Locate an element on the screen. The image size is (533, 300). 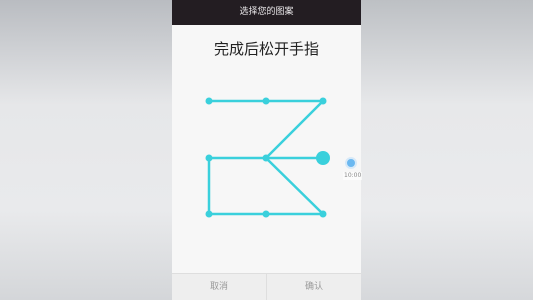
cancel-button: 取消 is located at coordinates (219, 287).